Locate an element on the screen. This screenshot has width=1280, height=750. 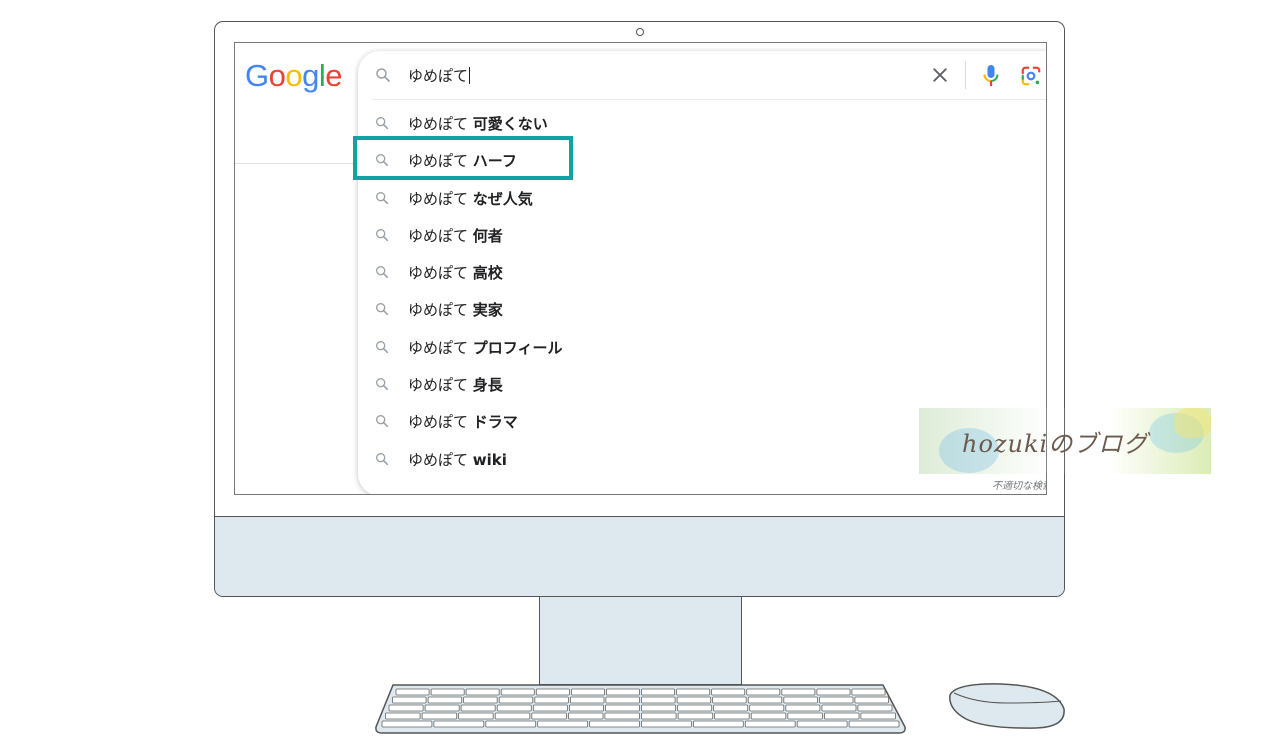
suggestion-item: ゆめぽて プロフィール is located at coordinates (702, 346).